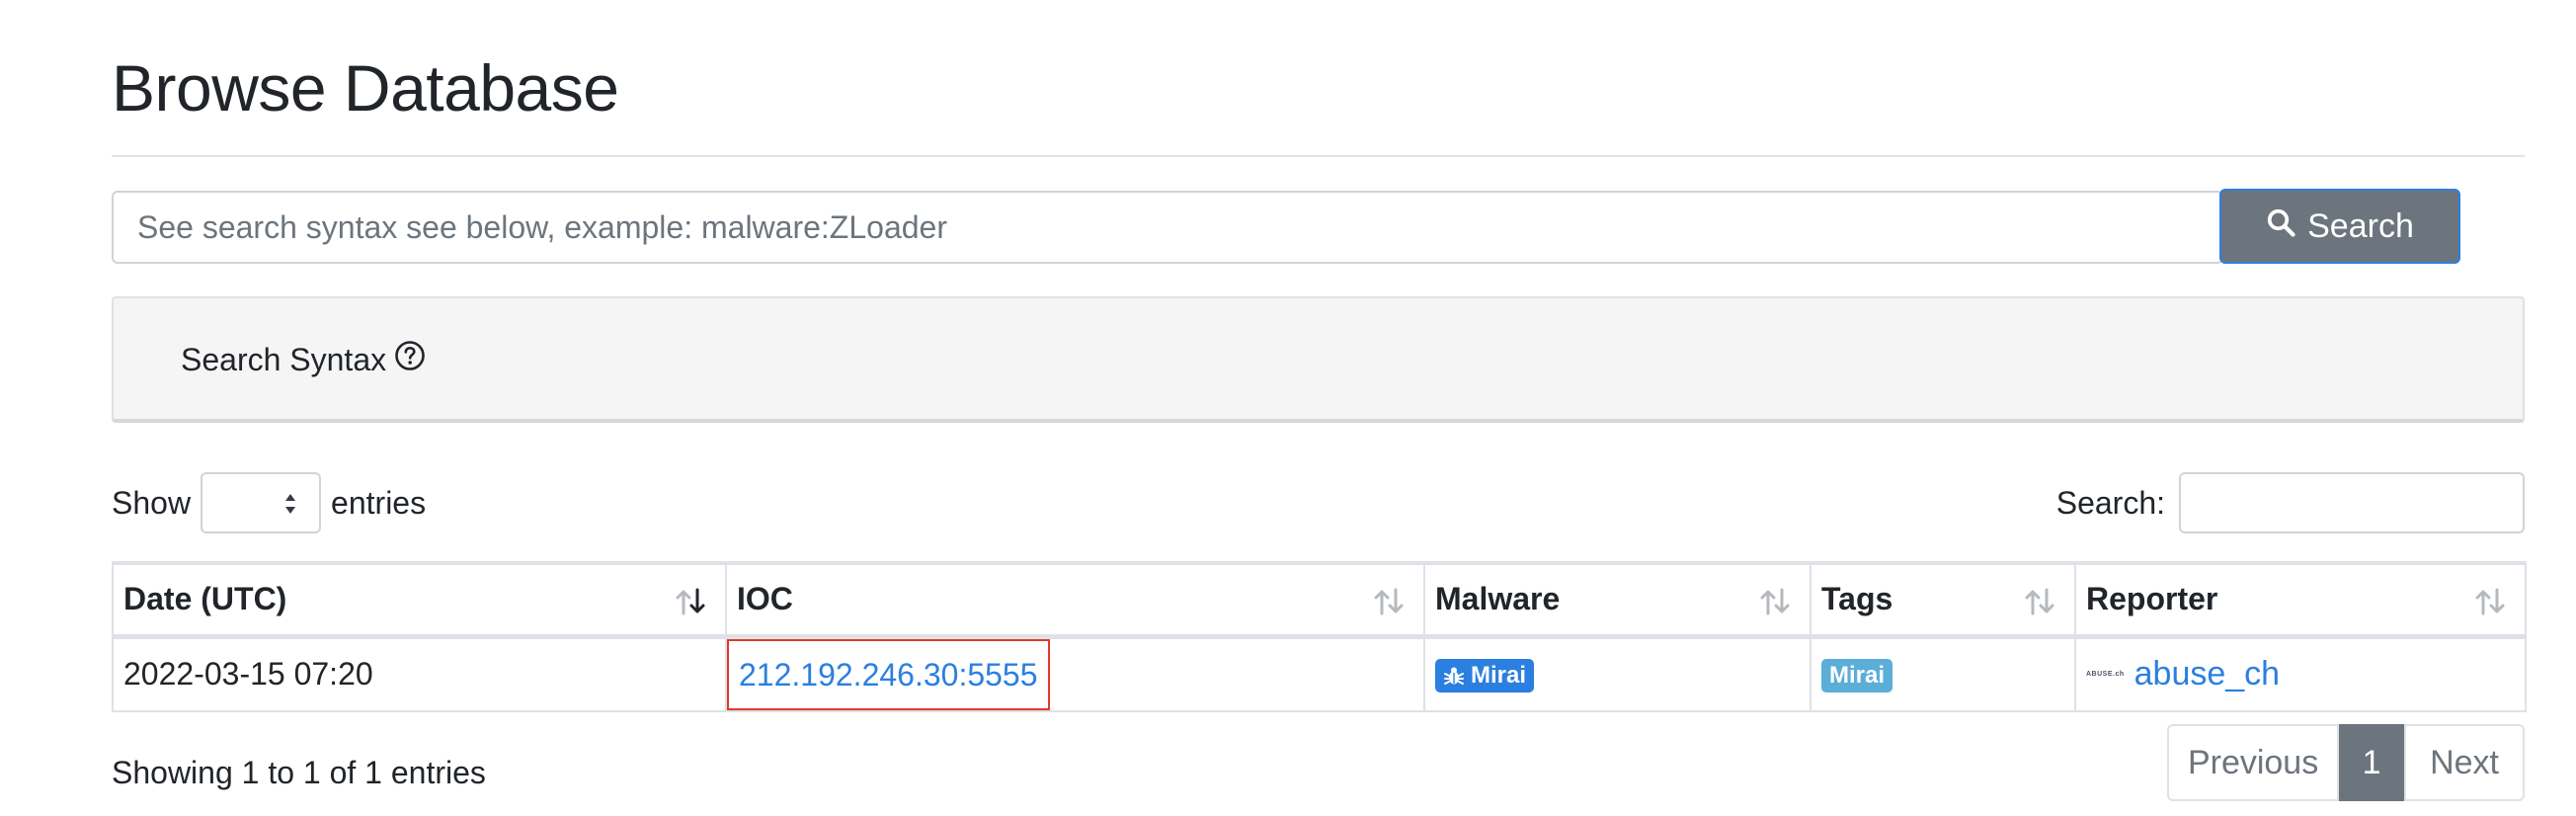  I want to click on reporter-cell: ABUSE.ch abuse_ch, so click(2300, 673).